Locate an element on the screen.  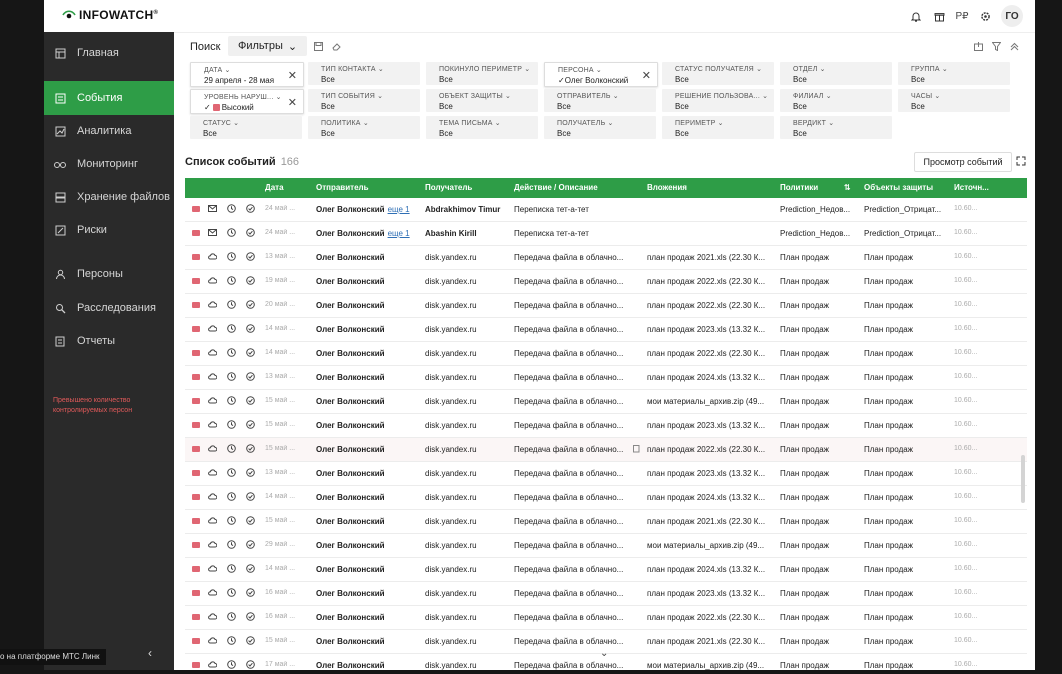
infowatch-logo: INFOWATCH® is located at coordinates (110, 15).